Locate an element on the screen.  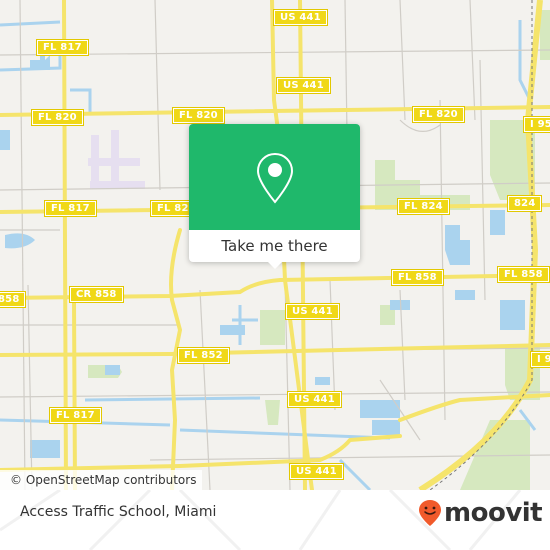
road-label: FL 824 is located at coordinates (423, 206).